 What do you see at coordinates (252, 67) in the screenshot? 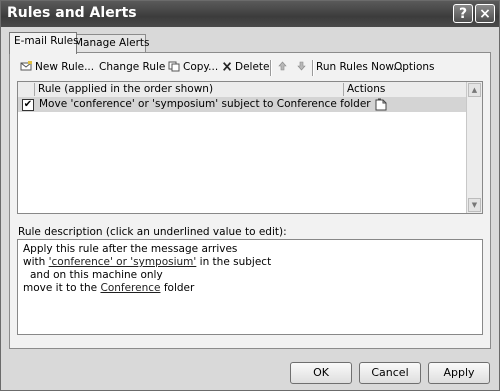
I see `delete-label: Delete` at bounding box center [252, 67].